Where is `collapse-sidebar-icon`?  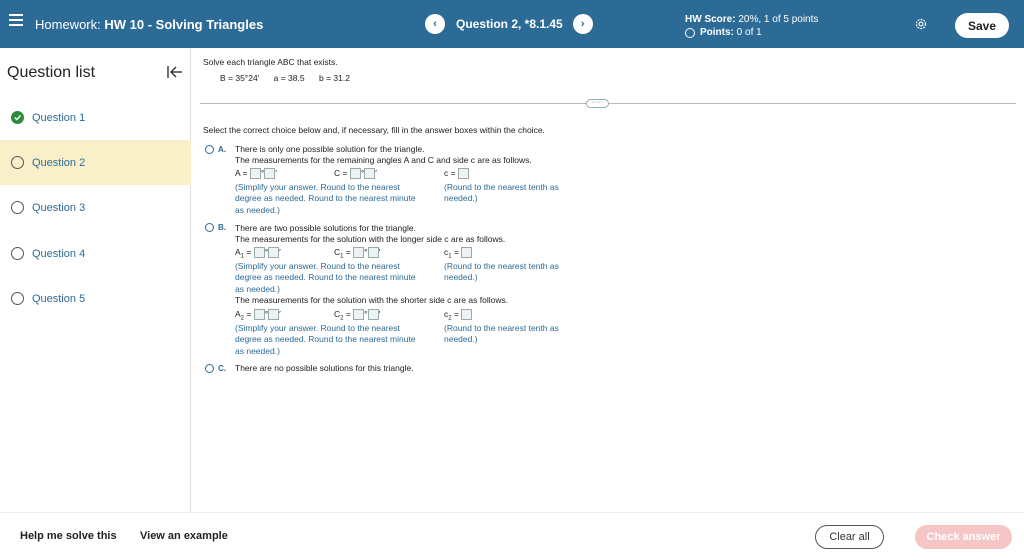
collapse-sidebar-icon is located at coordinates (175, 72).